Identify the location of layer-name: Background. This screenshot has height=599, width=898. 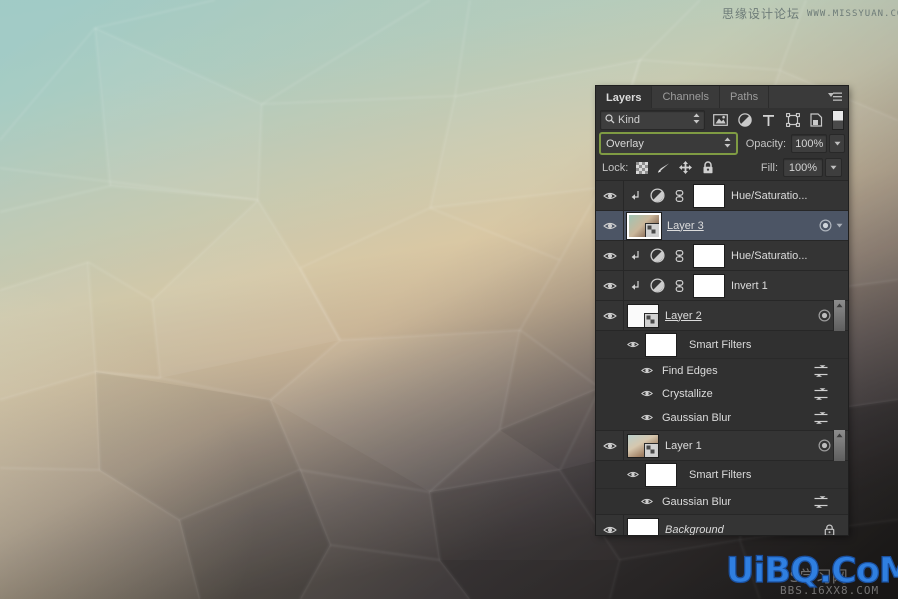
(741, 529).